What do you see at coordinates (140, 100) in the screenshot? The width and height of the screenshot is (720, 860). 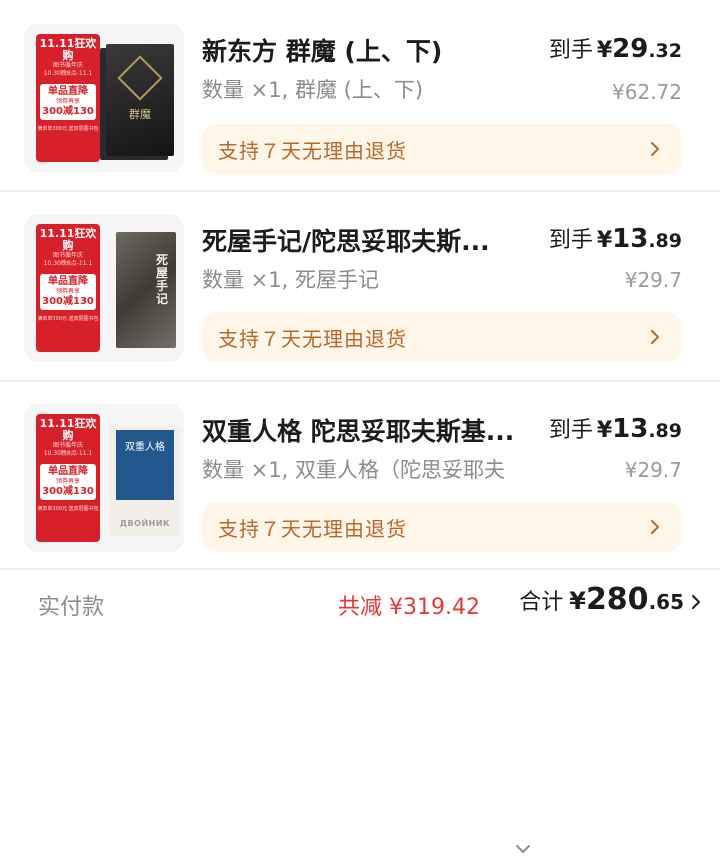 I see `book-cover: 群魔` at bounding box center [140, 100].